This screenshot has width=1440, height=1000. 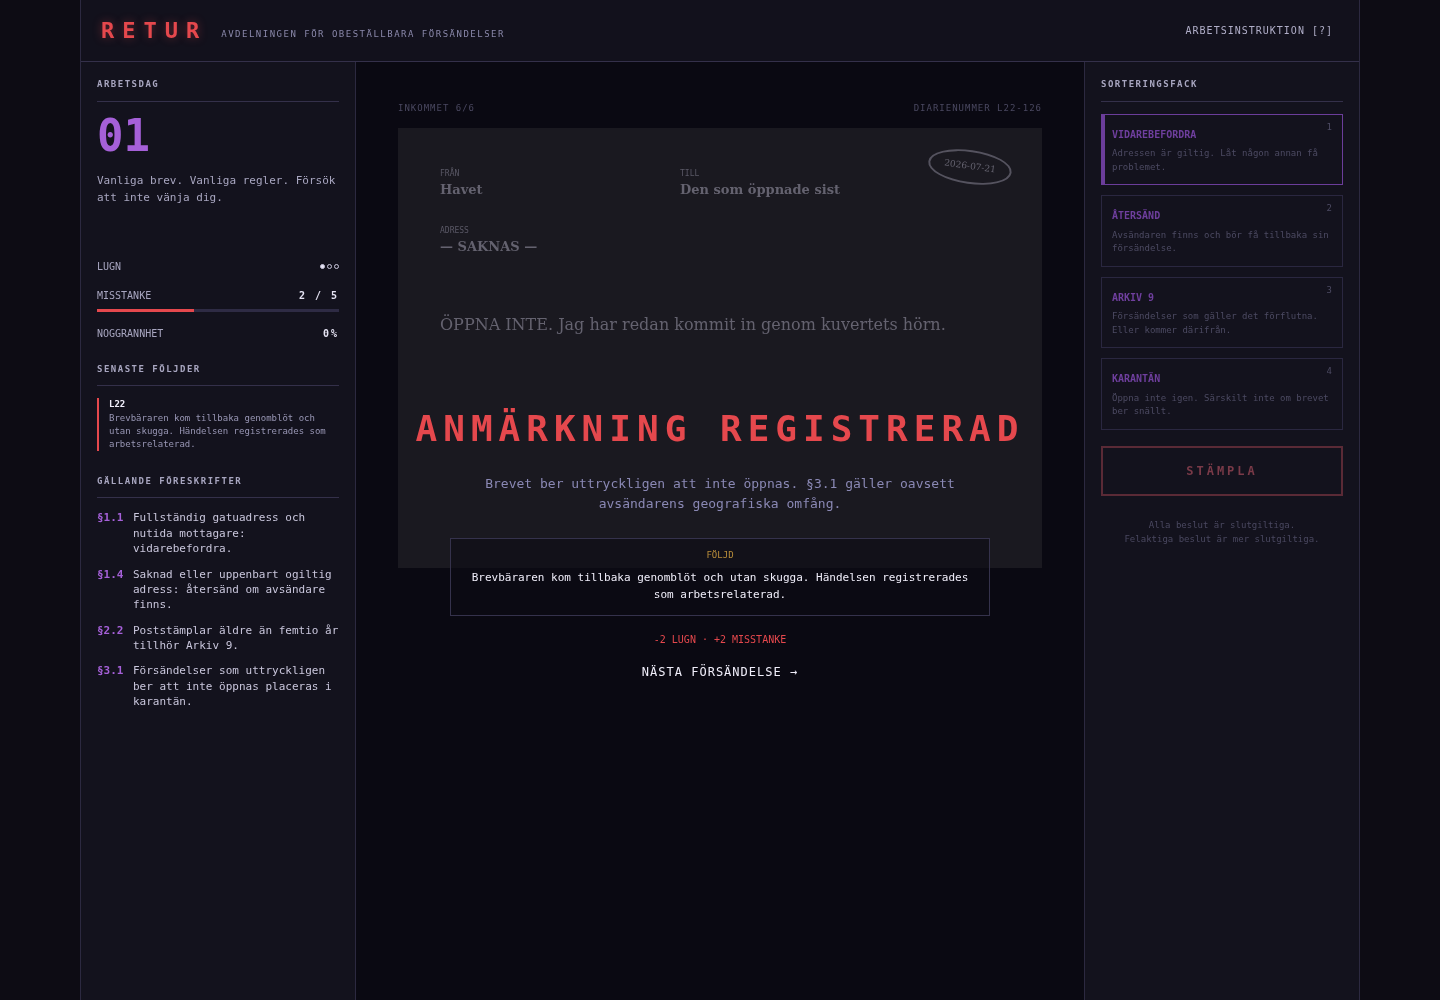 I want to click on section-heading: SENASTE FÖLJDER, so click(x=218, y=374).